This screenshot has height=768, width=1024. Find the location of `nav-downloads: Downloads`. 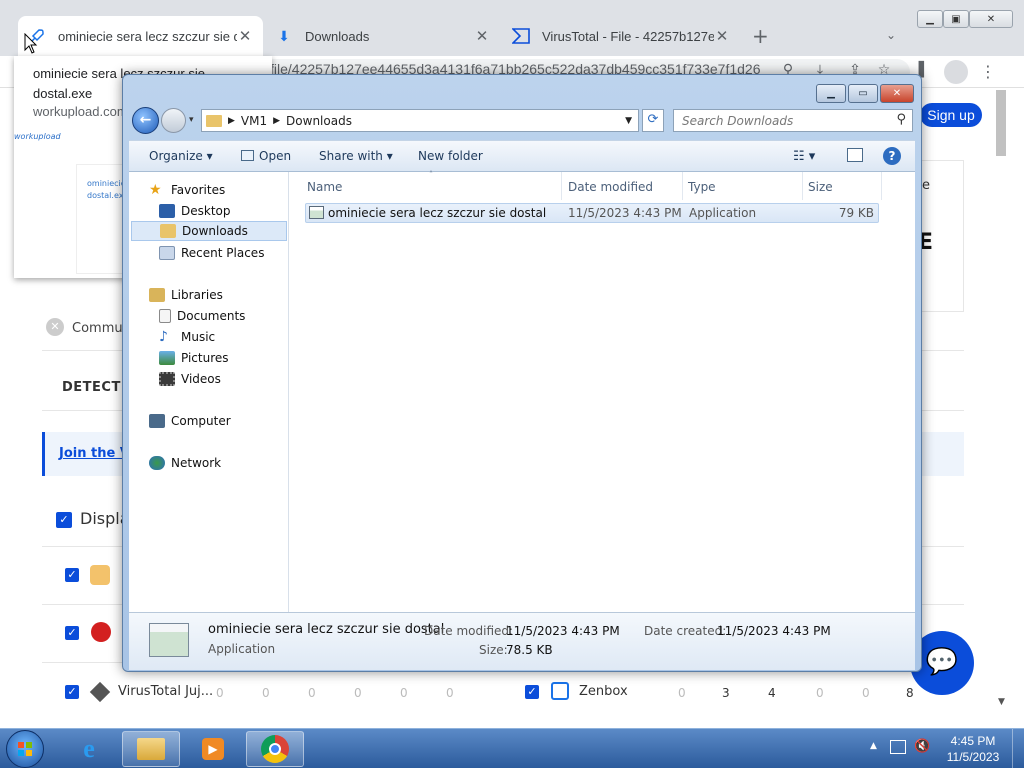

nav-downloads: Downloads is located at coordinates (209, 231).